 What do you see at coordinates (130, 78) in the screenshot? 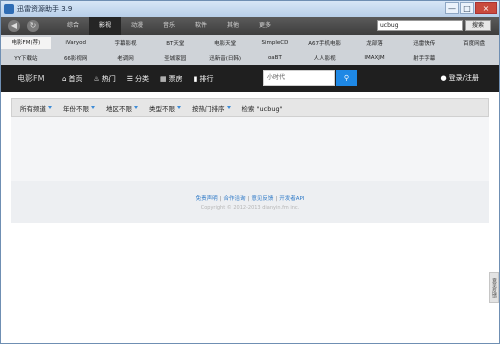
I see `list-icon: ☰` at bounding box center [130, 78].